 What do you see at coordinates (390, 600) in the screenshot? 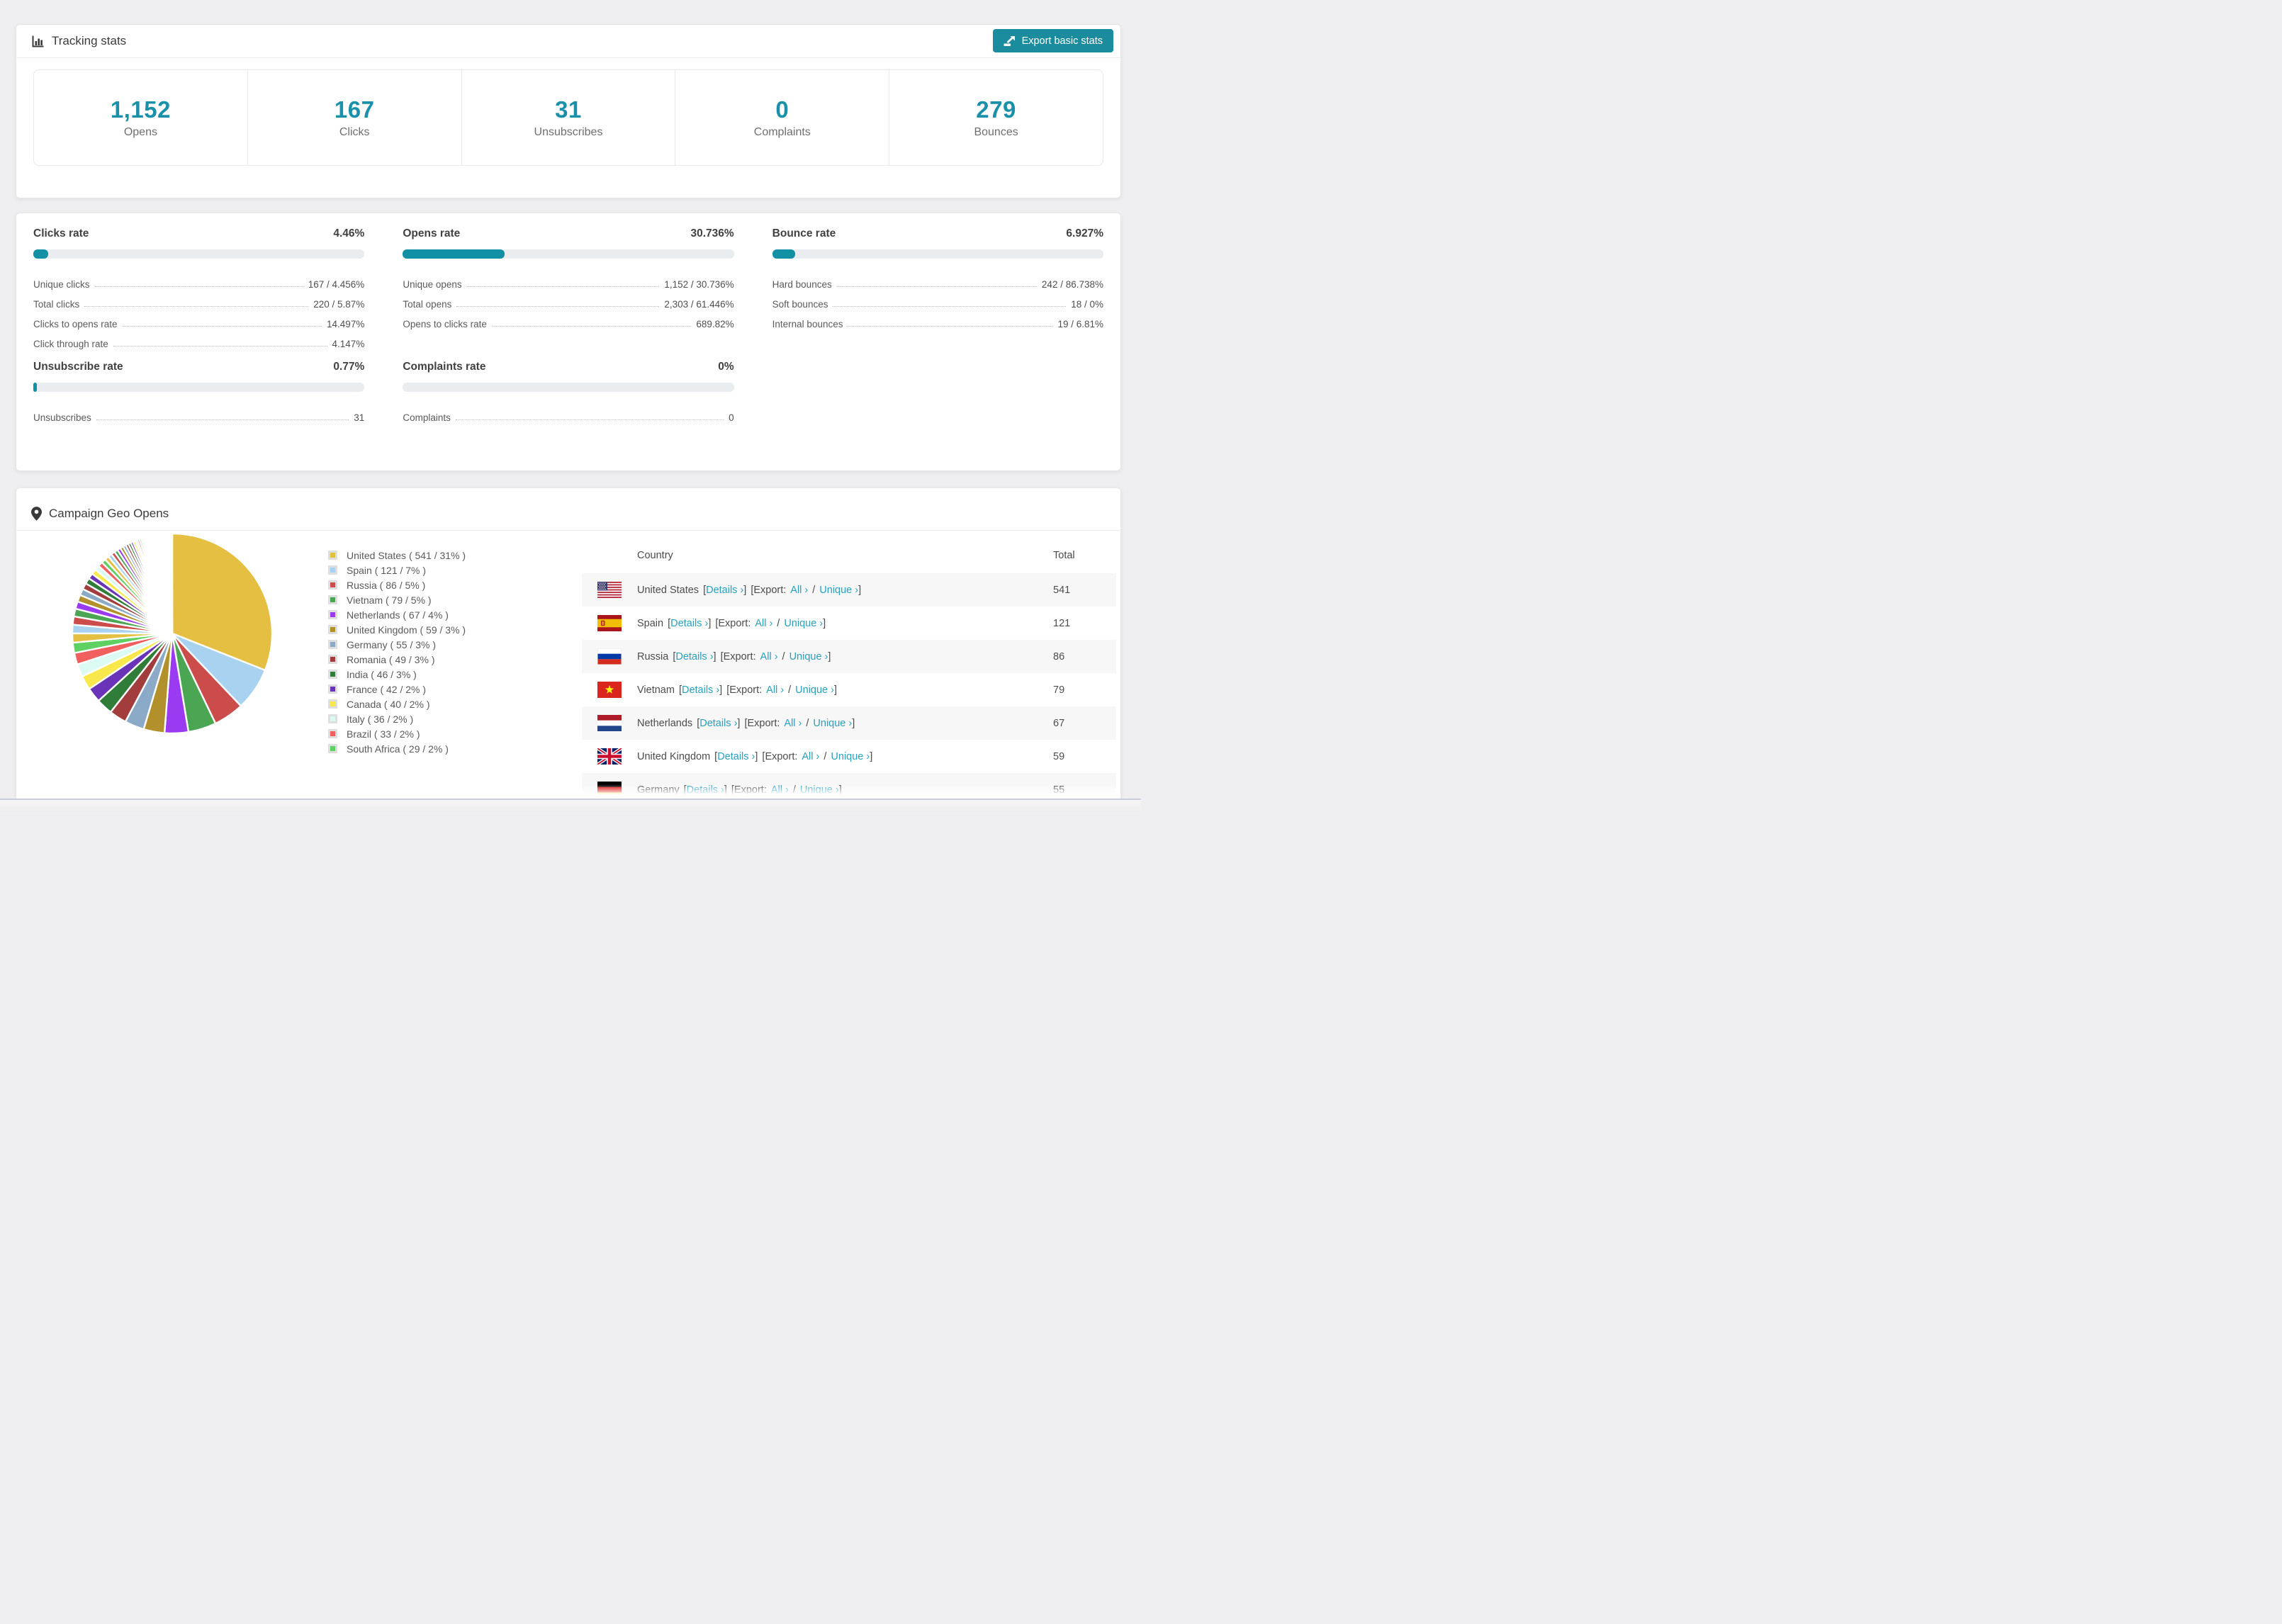
I see `legend-label: Vietnam ( 79 / 5% )` at bounding box center [390, 600].